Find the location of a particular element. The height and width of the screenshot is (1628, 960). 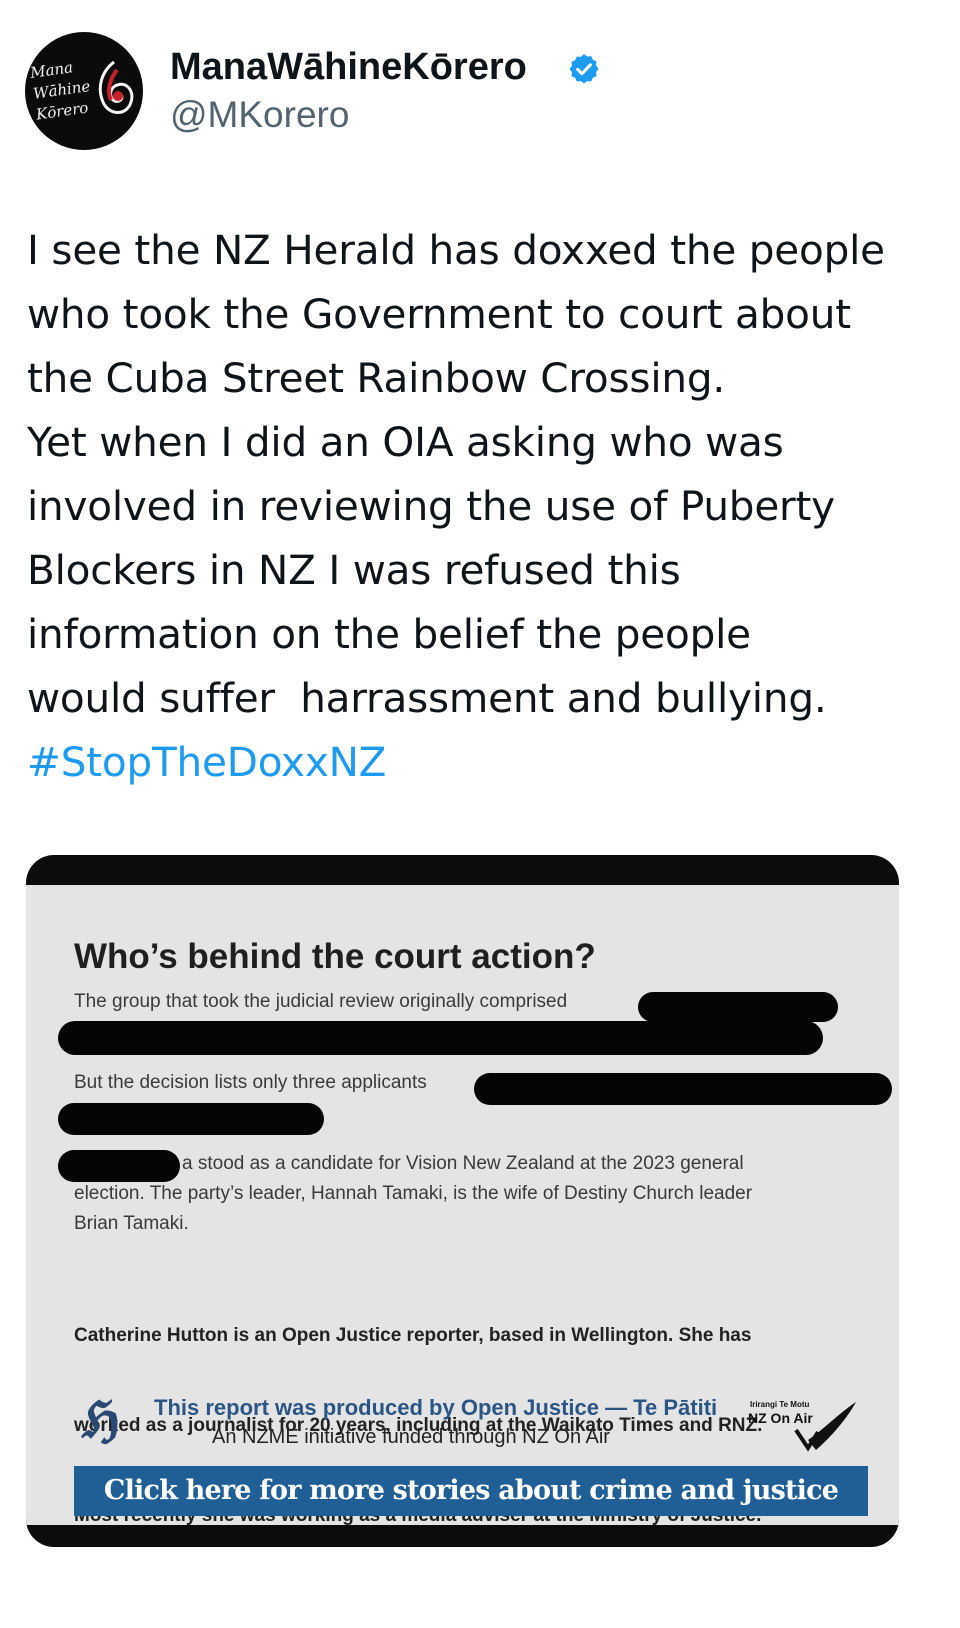

nz-herald-logo-icon: ℌ is located at coordinates (101, 1419).